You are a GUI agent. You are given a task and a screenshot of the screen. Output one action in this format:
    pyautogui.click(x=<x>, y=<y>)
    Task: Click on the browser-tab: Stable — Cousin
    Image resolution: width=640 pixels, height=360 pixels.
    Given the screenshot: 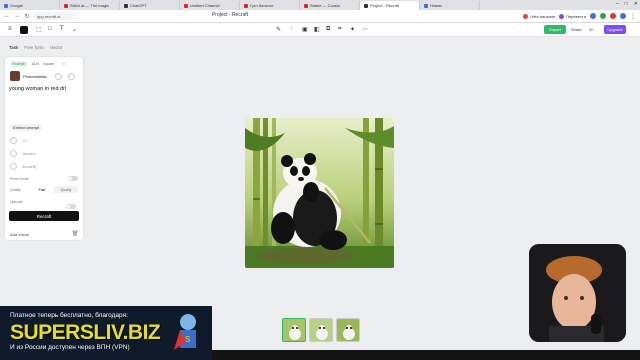 What is the action you would take?
    pyautogui.click(x=330, y=5)
    